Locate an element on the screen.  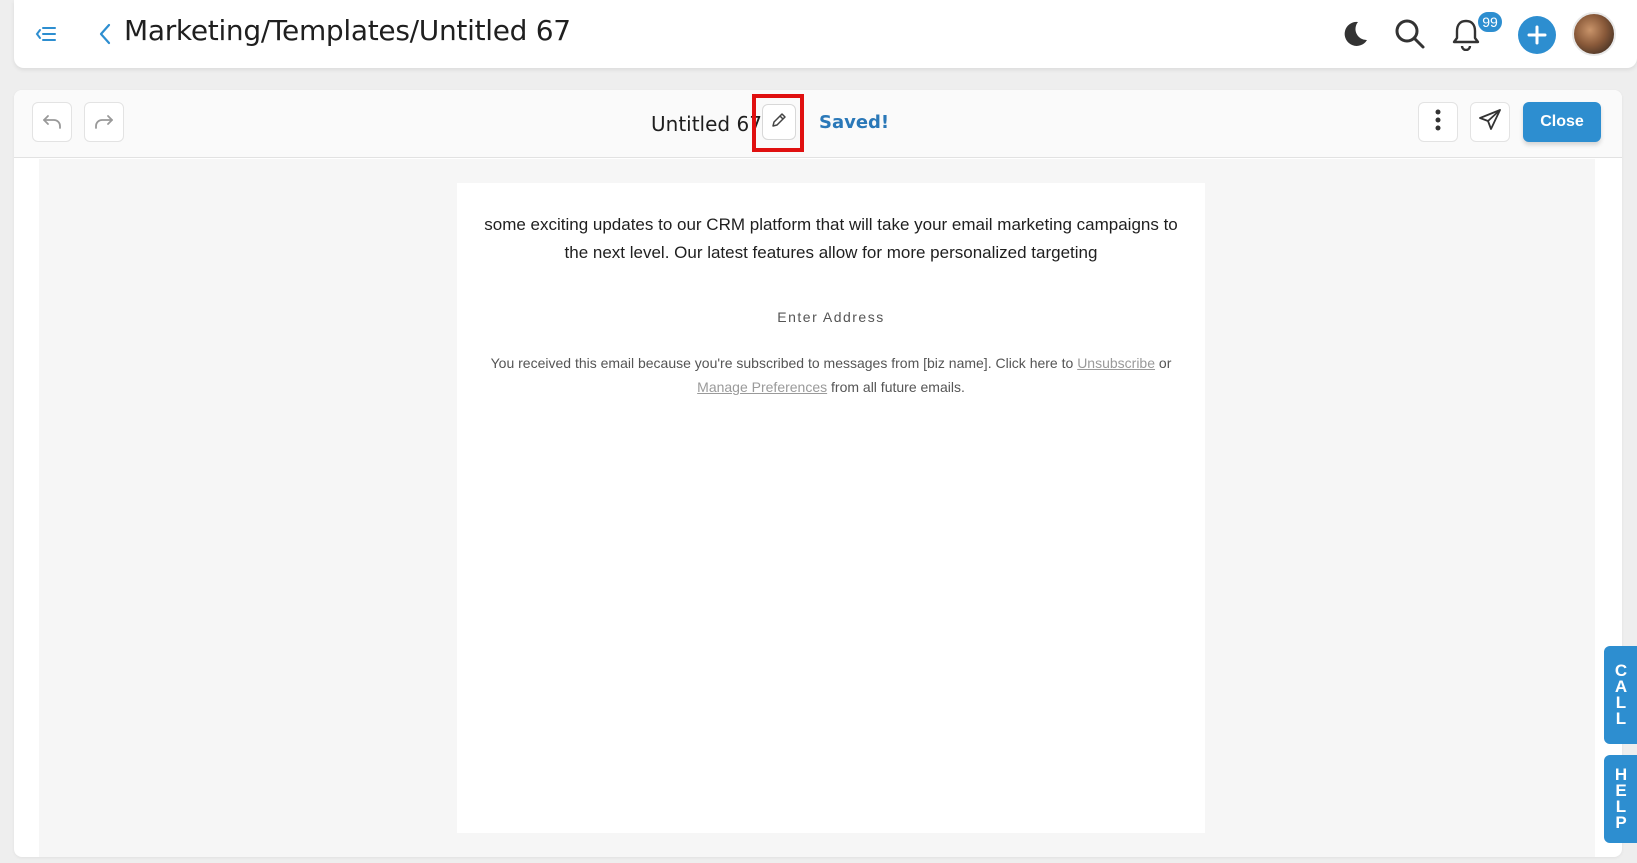
undo-button is located at coordinates (52, 122).